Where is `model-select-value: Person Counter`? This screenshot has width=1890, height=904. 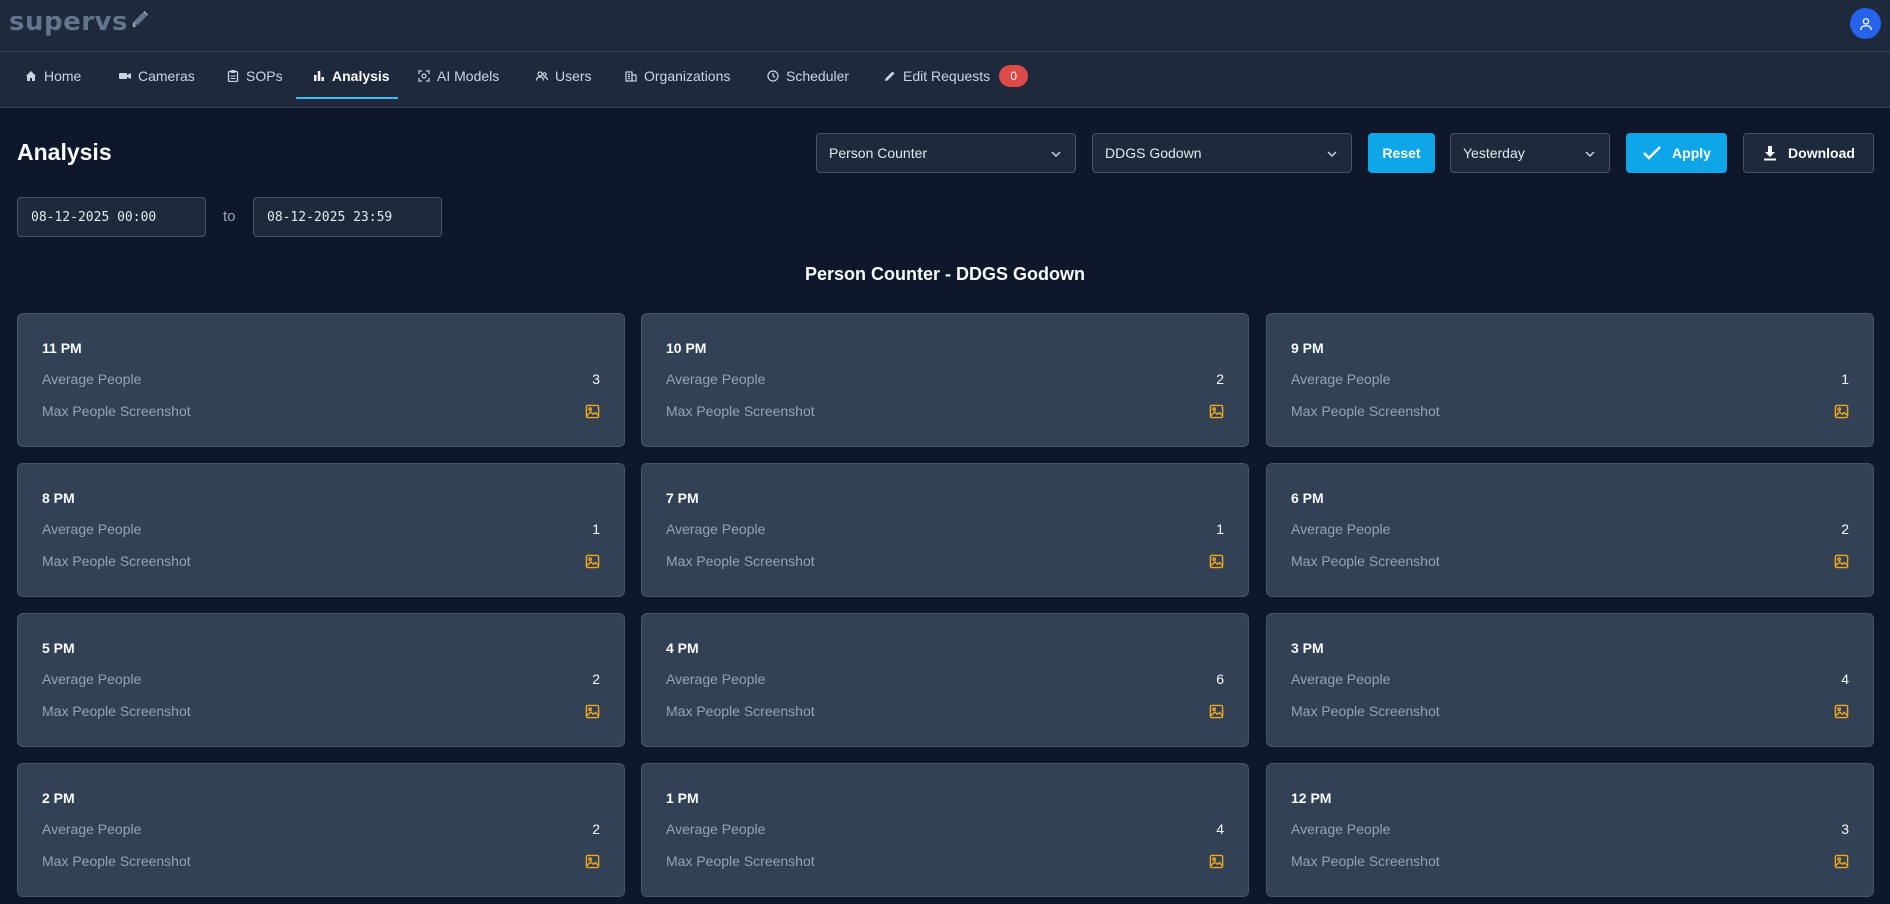 model-select-value: Person Counter is located at coordinates (878, 153).